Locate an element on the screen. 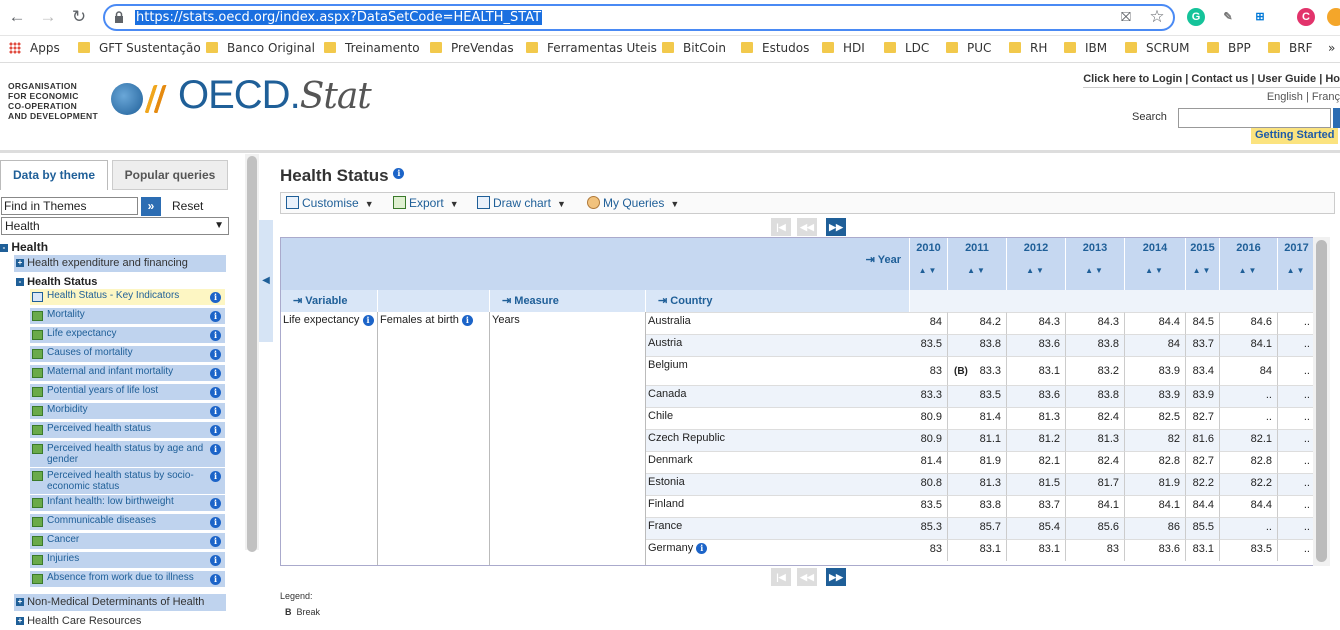  leaf-cancer: Cancer i is located at coordinates (127, 540).